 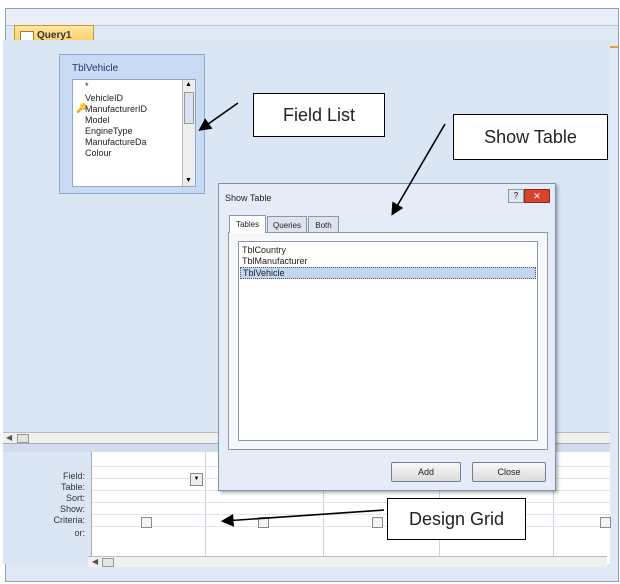 What do you see at coordinates (418, 169) in the screenshot?
I see `arrow-show-table` at bounding box center [418, 169].